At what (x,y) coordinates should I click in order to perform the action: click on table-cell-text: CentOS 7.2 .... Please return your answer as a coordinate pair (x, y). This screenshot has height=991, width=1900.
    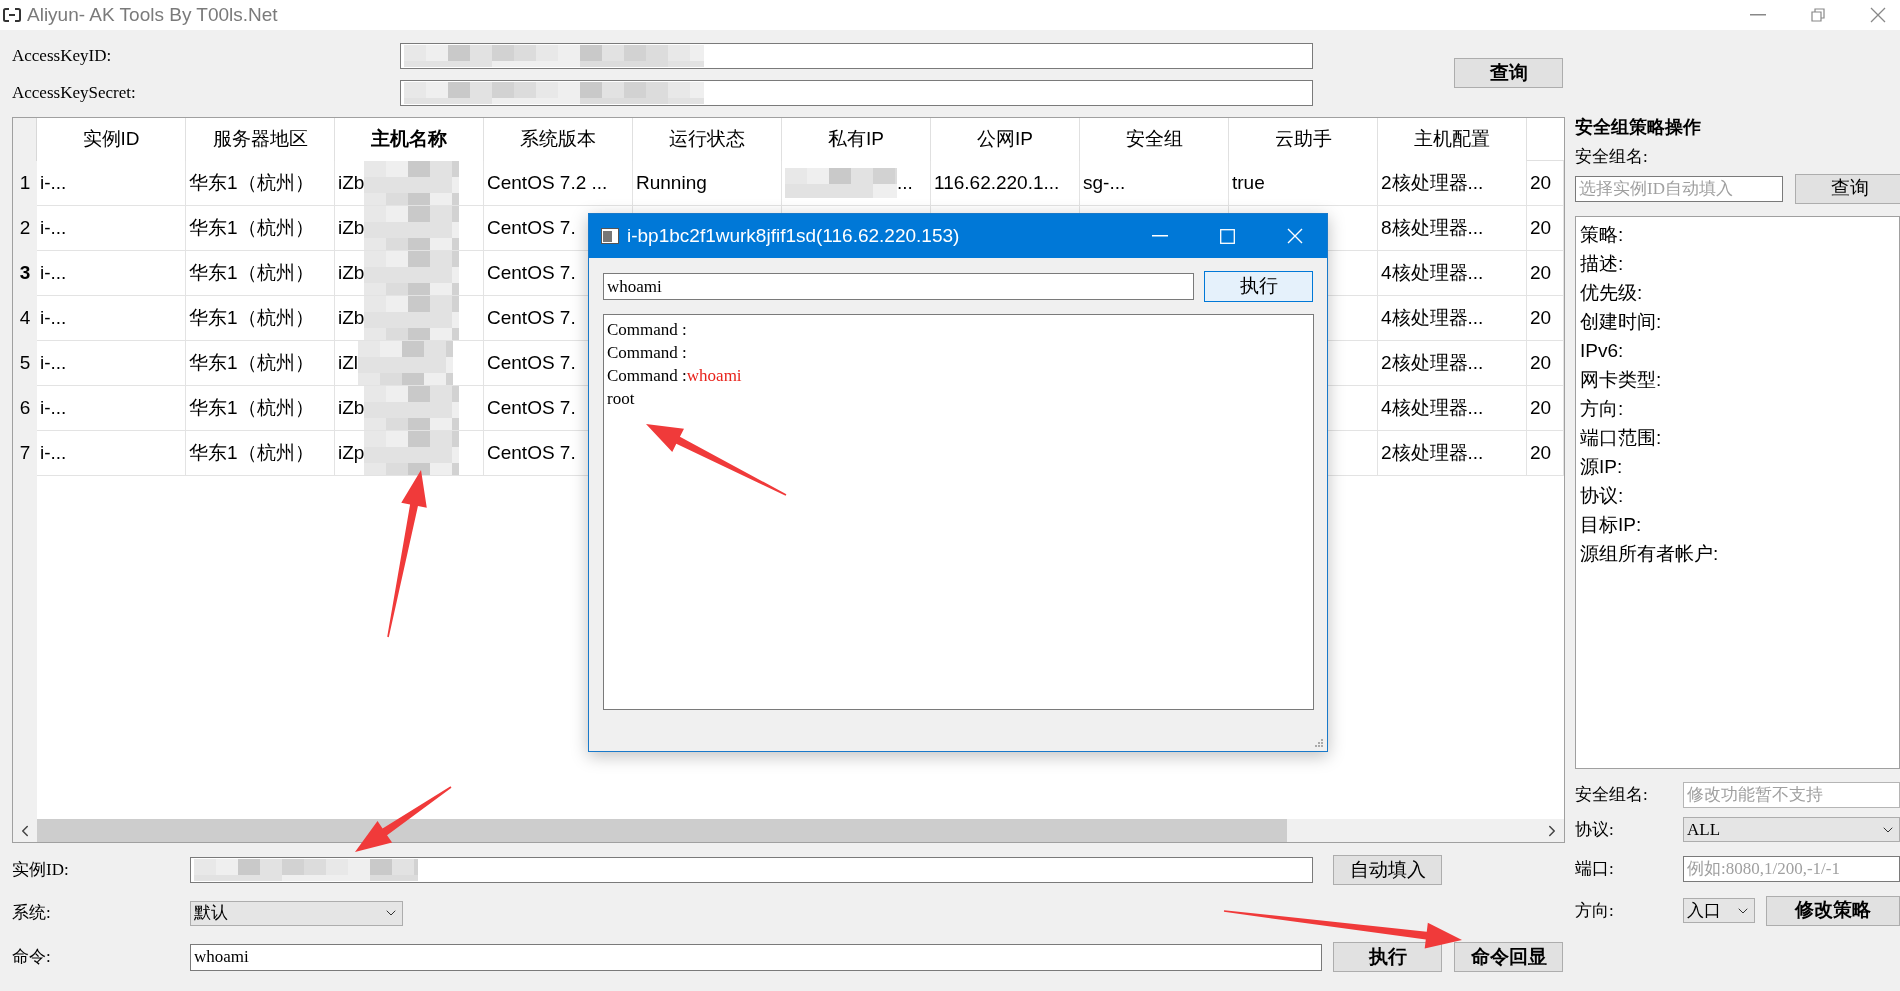
    Looking at the image, I should click on (547, 182).